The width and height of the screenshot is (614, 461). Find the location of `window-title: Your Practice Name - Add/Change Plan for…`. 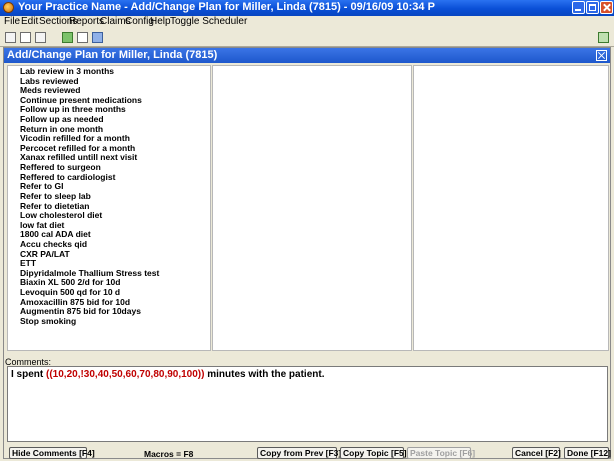

window-title: Your Practice Name - Add/Change Plan for… is located at coordinates (226, 7).